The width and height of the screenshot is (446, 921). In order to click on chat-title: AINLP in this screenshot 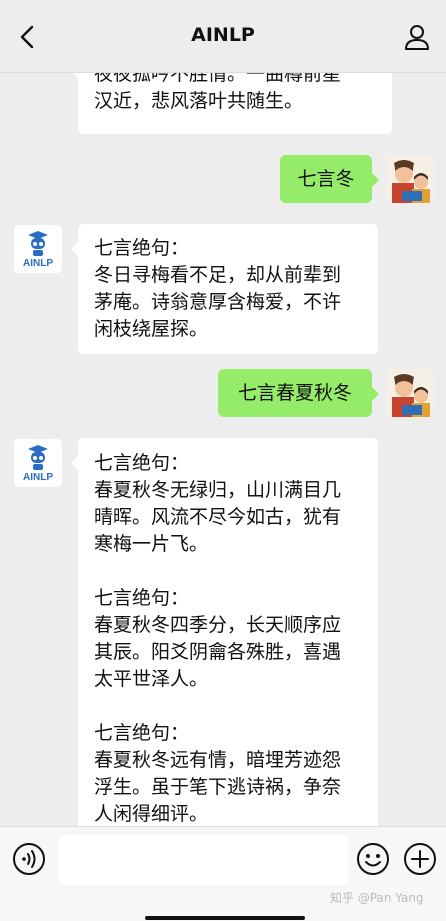, I will do `click(223, 35)`.